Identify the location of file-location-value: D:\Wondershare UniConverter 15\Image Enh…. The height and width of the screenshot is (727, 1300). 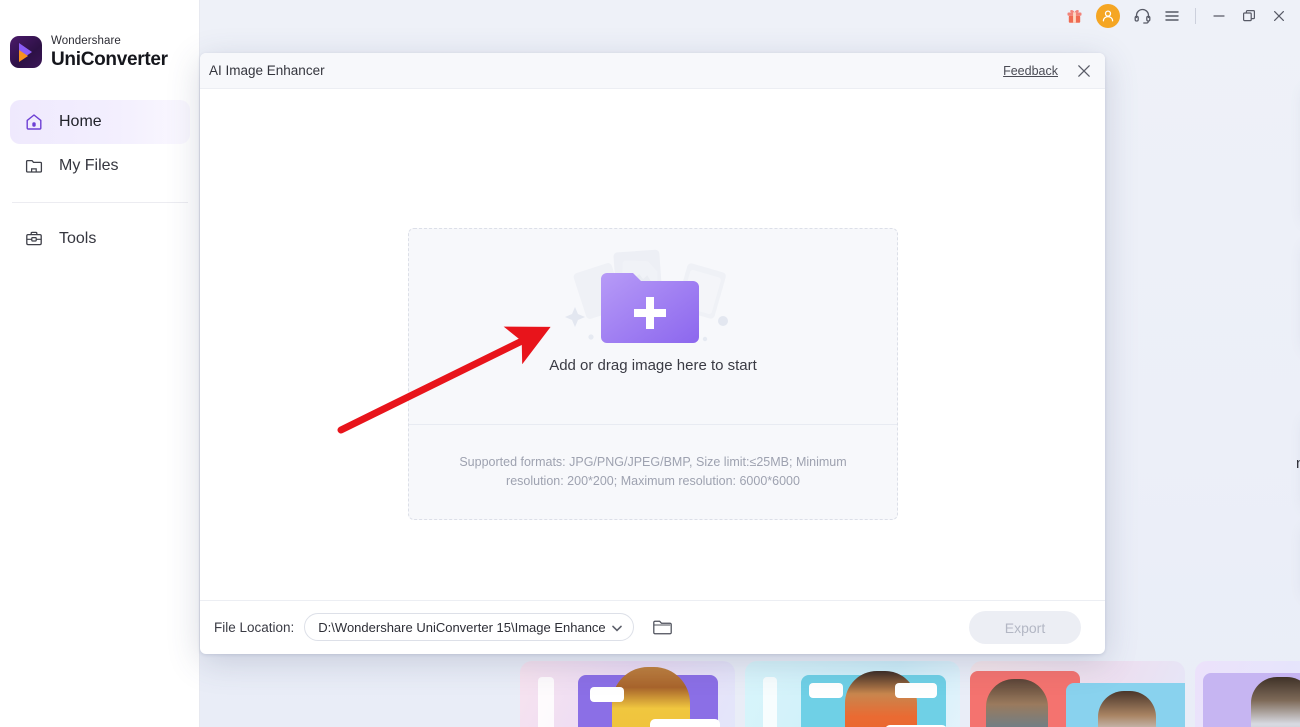
(462, 627).